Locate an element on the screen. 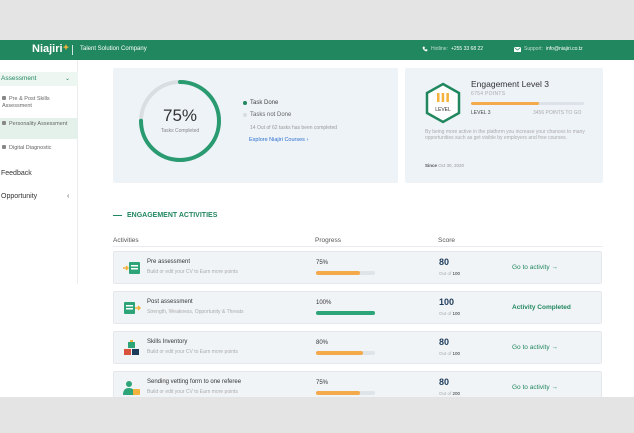 This screenshot has width=634, height=433. engagement-title: Engagement Level 3 is located at coordinates (510, 84).